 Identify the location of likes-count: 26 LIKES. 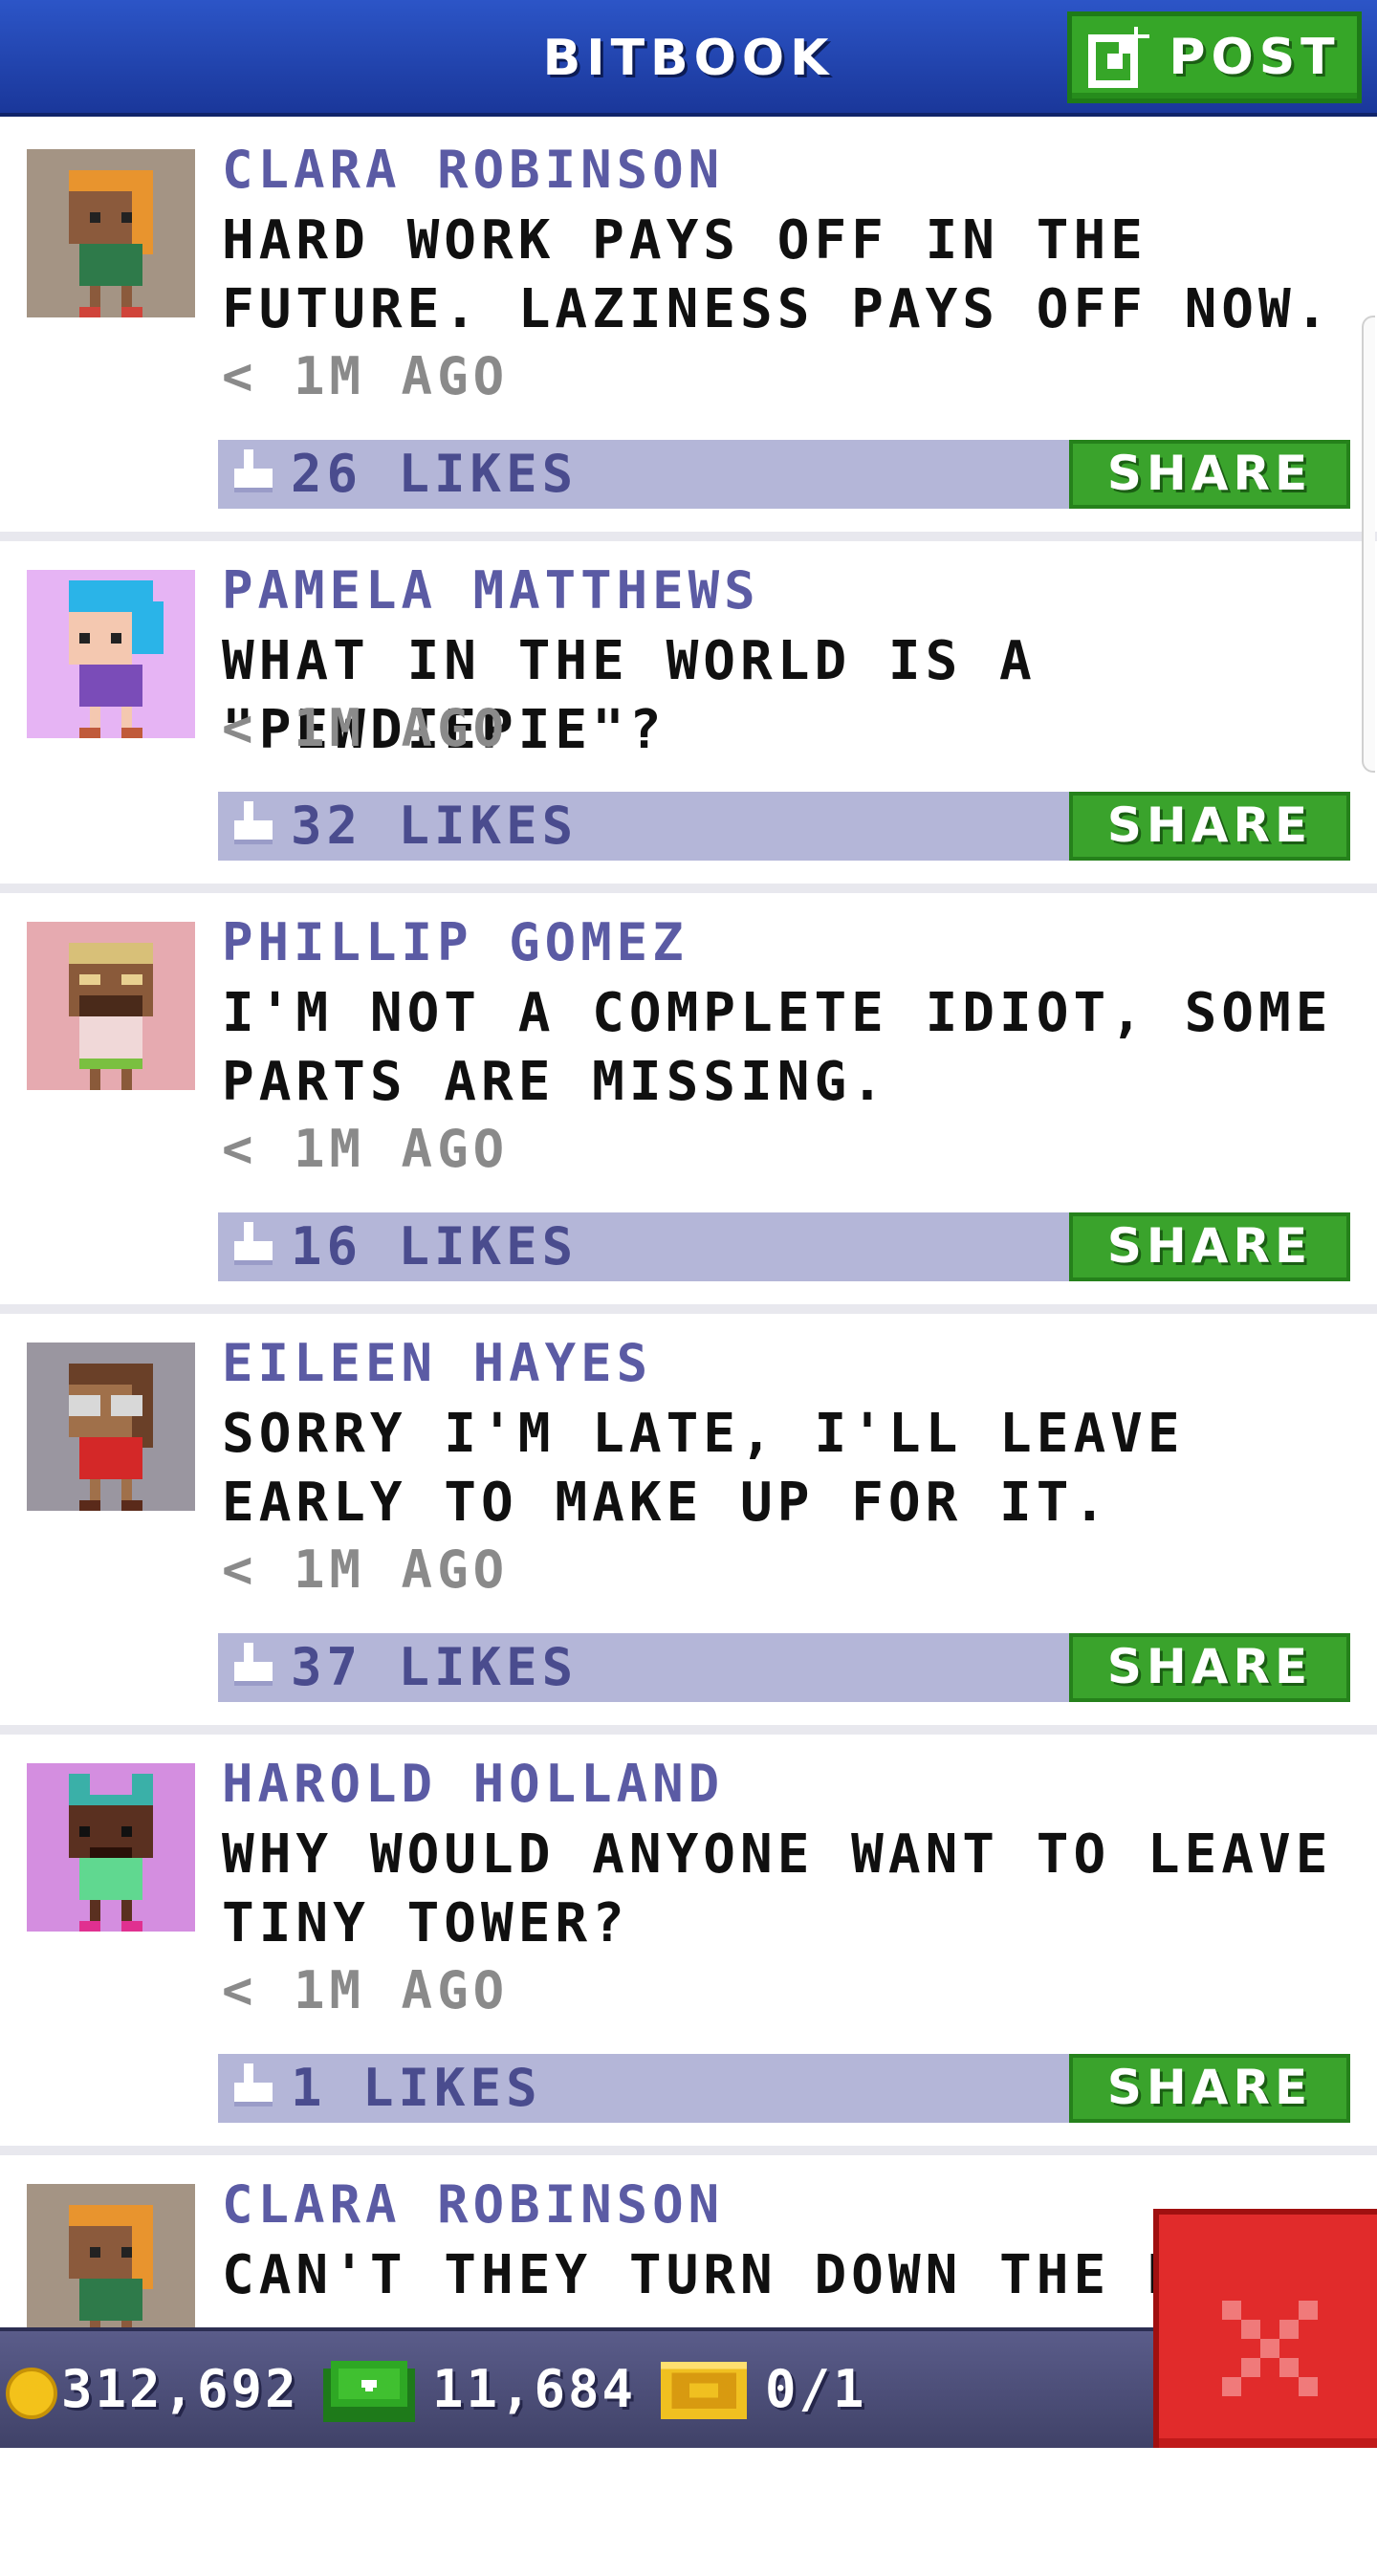
(435, 474).